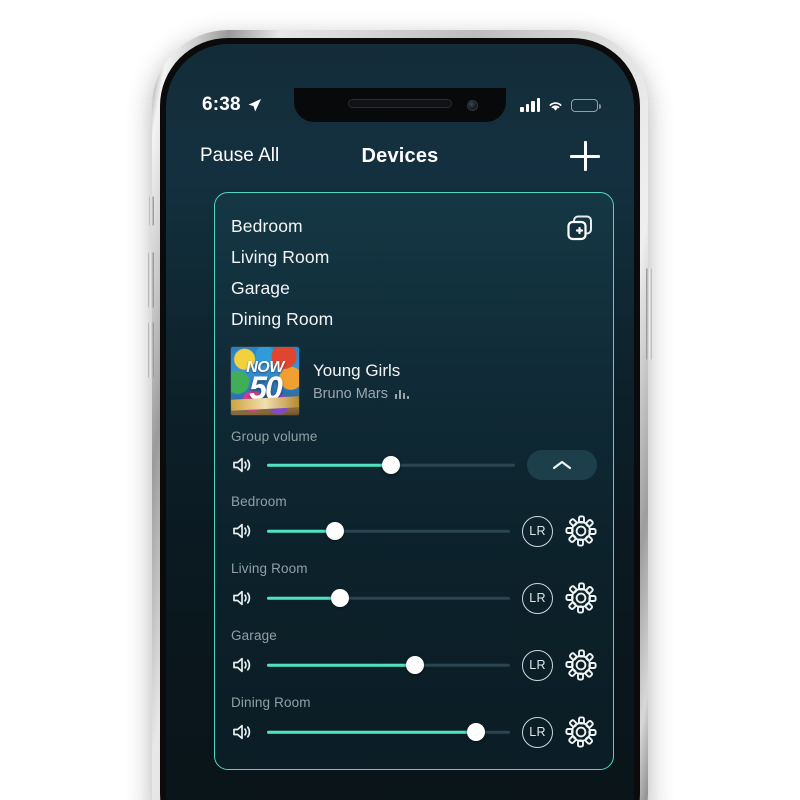 This screenshot has width=800, height=800. Describe the element at coordinates (400, 105) in the screenshot. I see `status-bar: 6:38` at that location.